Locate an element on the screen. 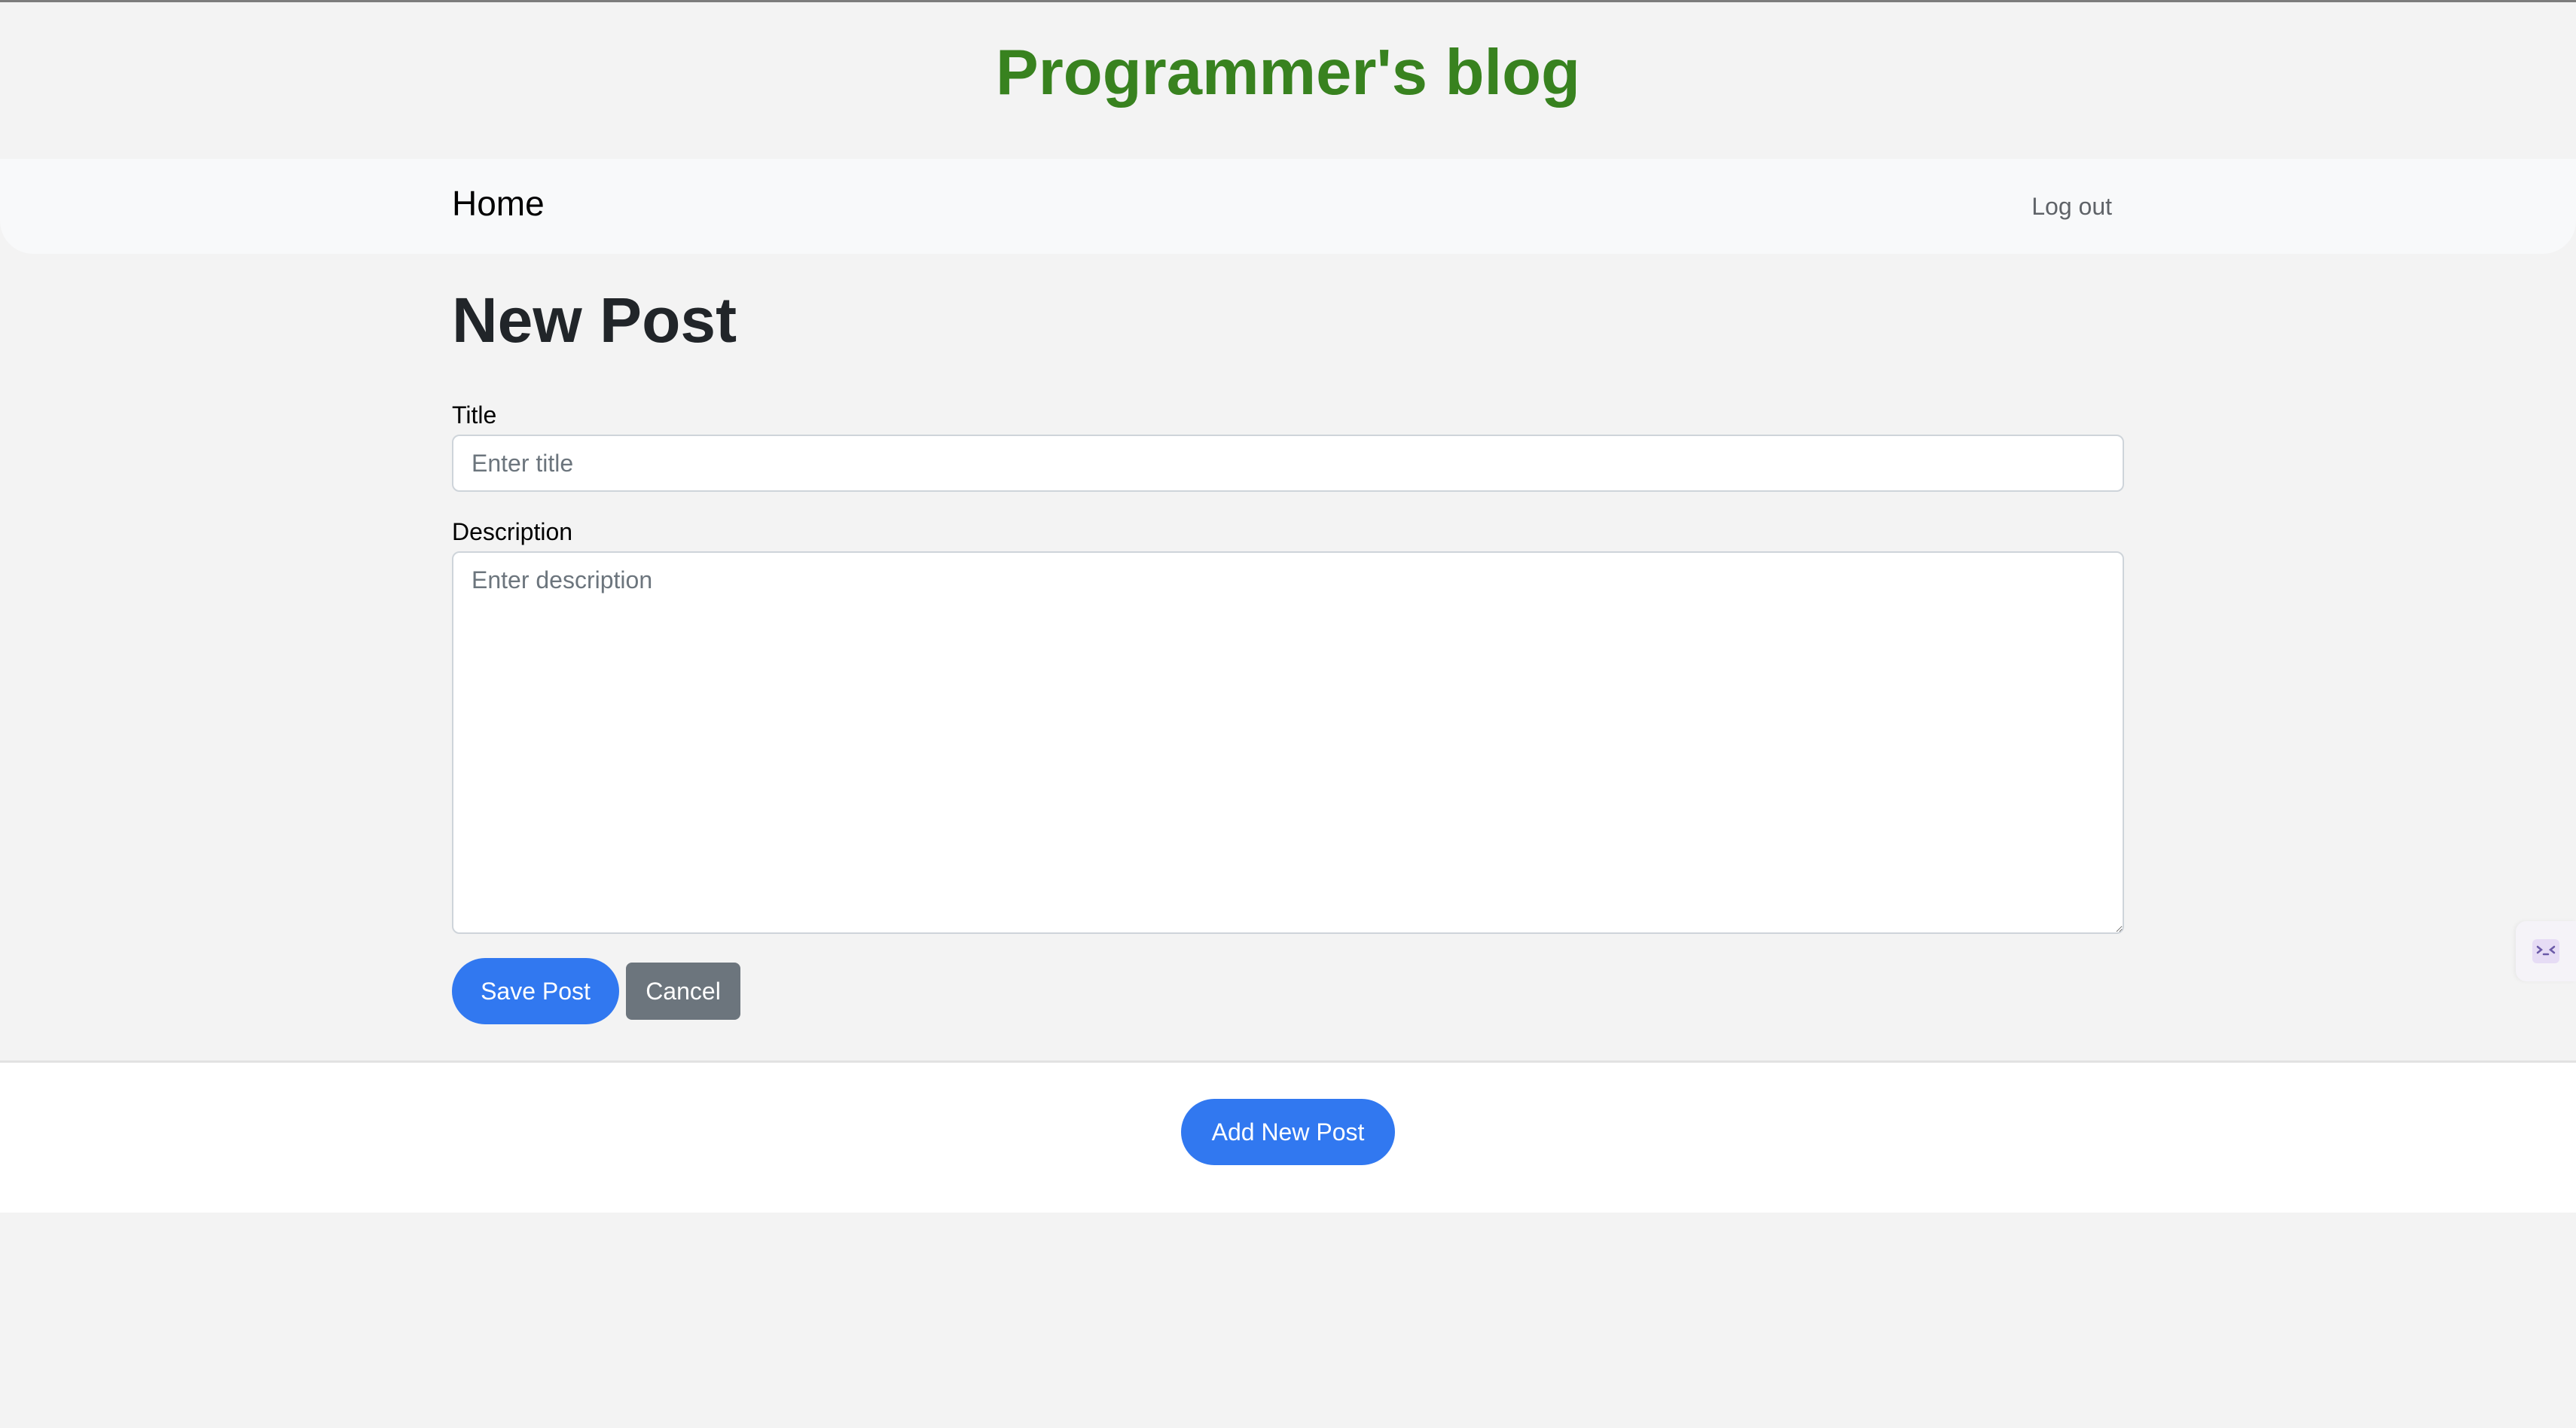 This screenshot has width=2576, height=1428. nav-home-link: Home is located at coordinates (499, 203).